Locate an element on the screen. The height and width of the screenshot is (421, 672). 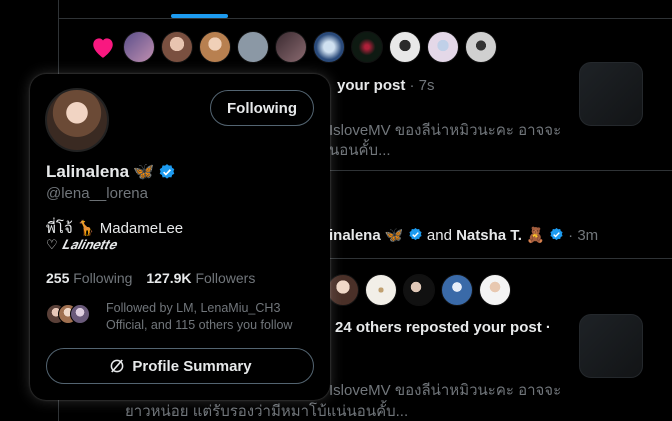
and-text: and is located at coordinates (439, 235).